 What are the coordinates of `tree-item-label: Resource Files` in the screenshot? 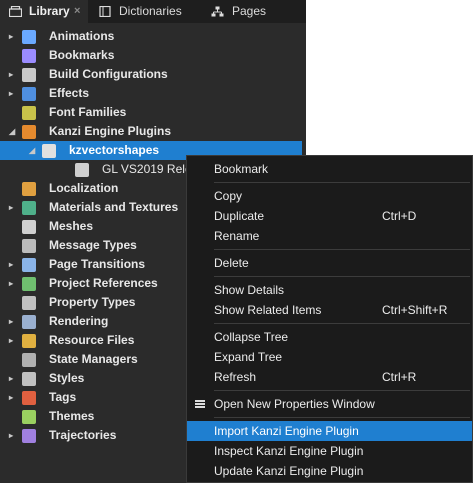 It's located at (92, 340).